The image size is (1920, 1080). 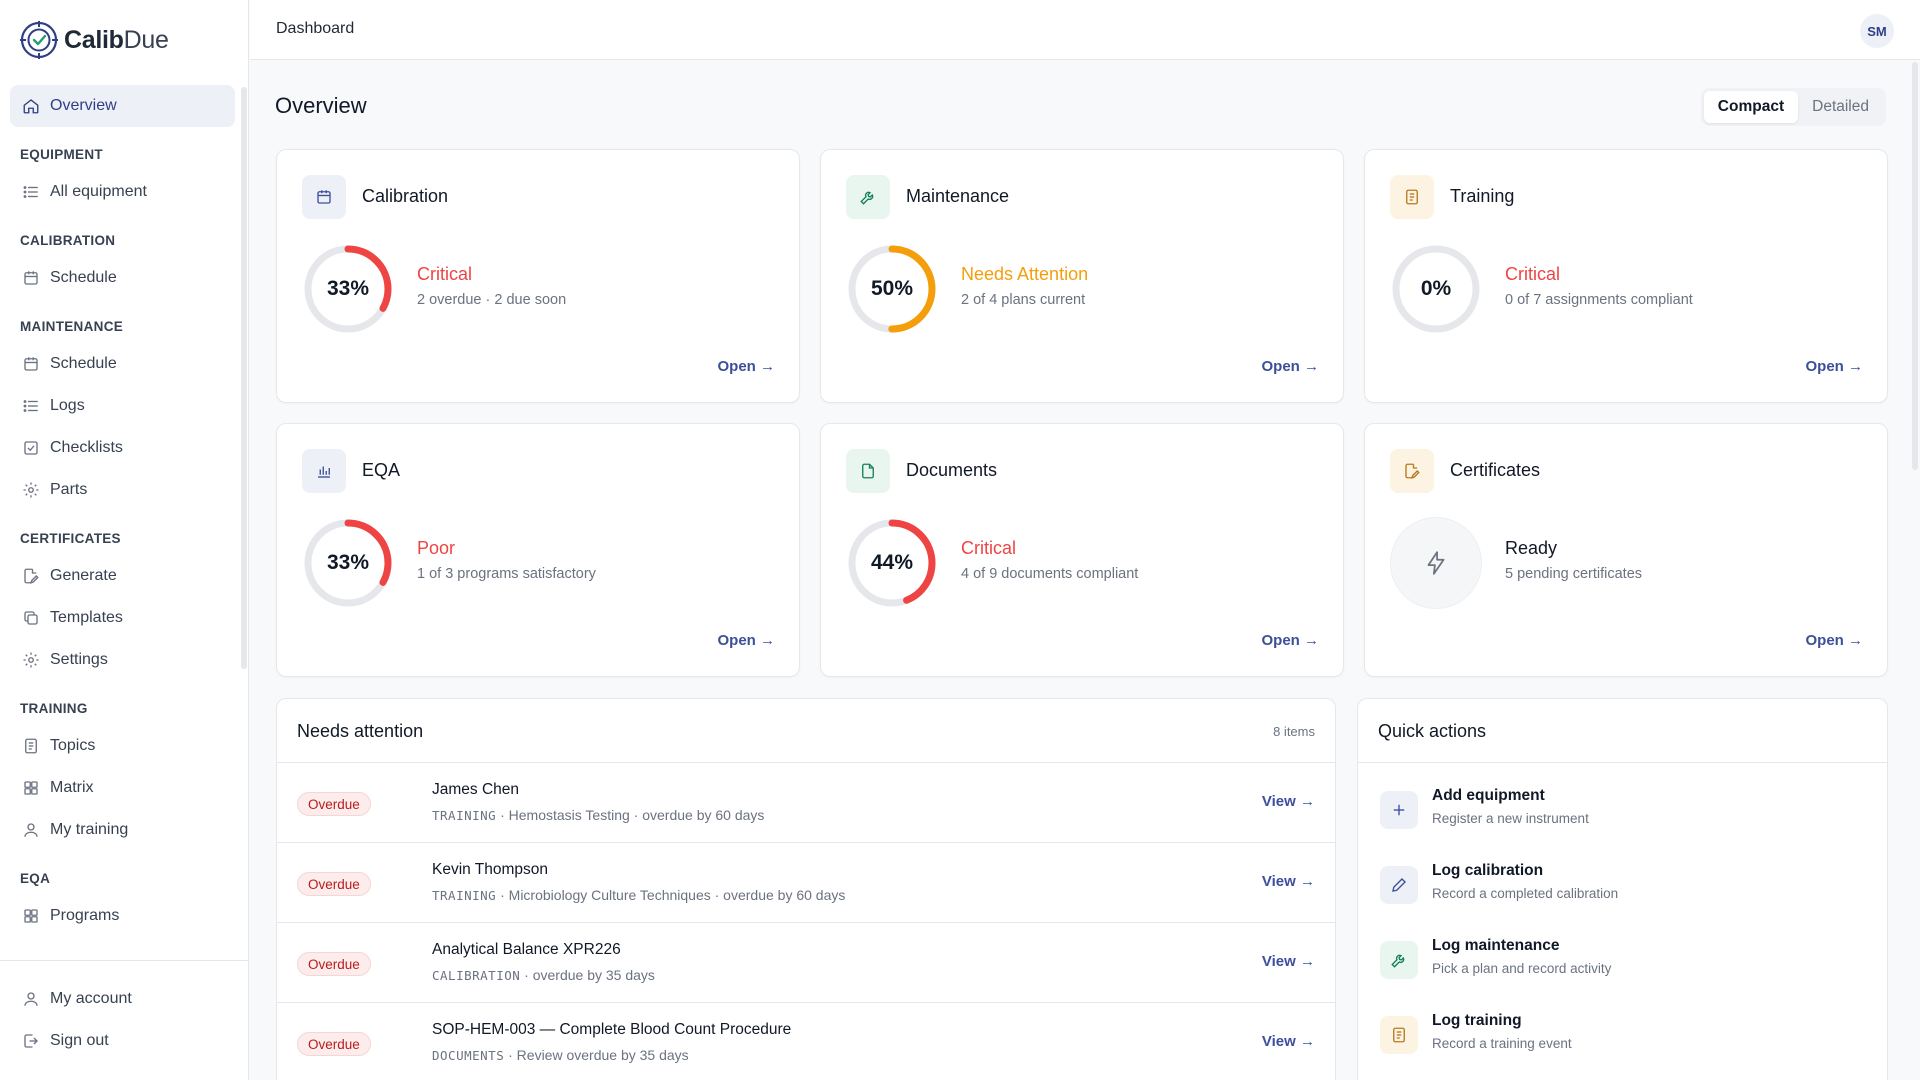 I want to click on card-title: Training, so click(x=1482, y=196).